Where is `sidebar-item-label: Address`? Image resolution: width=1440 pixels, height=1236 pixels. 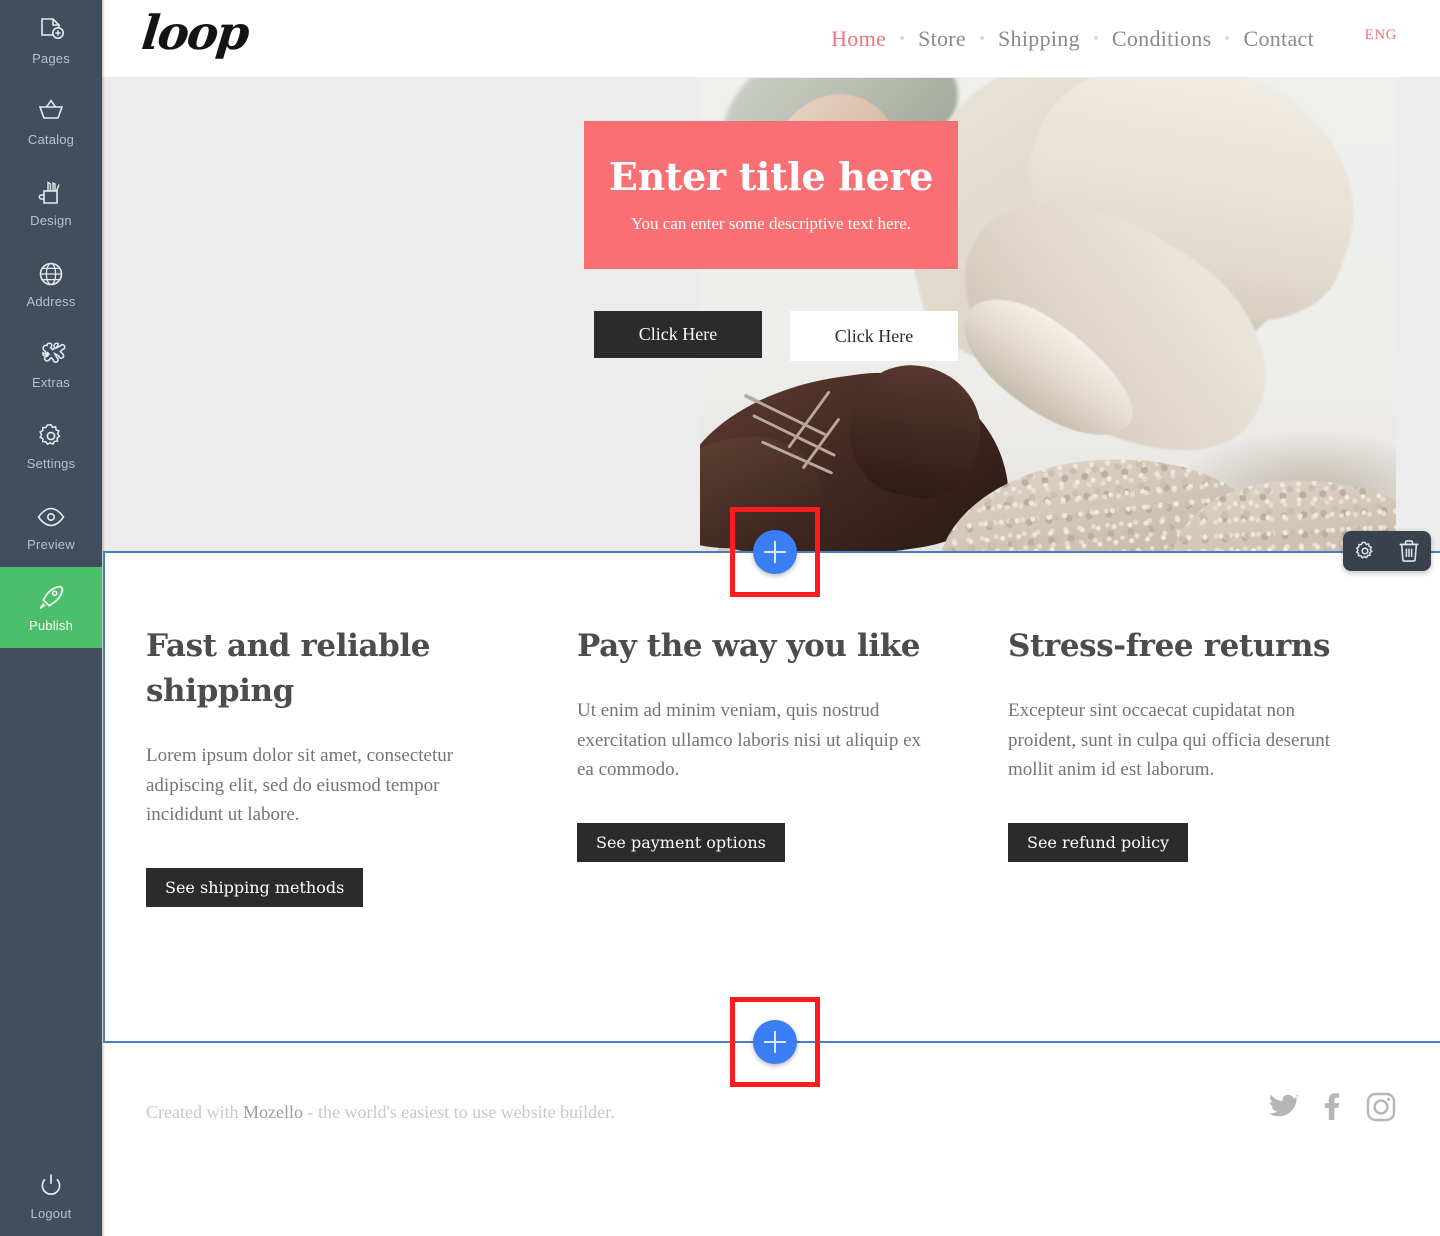
sidebar-item-label: Address is located at coordinates (51, 301).